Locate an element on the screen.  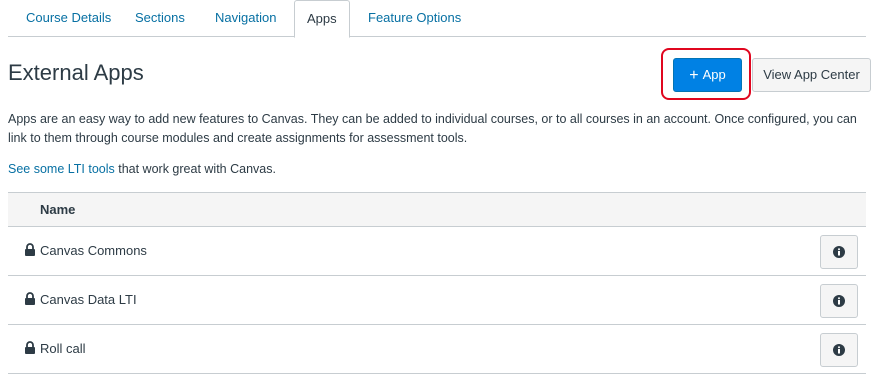
table-row: Roll call is located at coordinates (437, 349).